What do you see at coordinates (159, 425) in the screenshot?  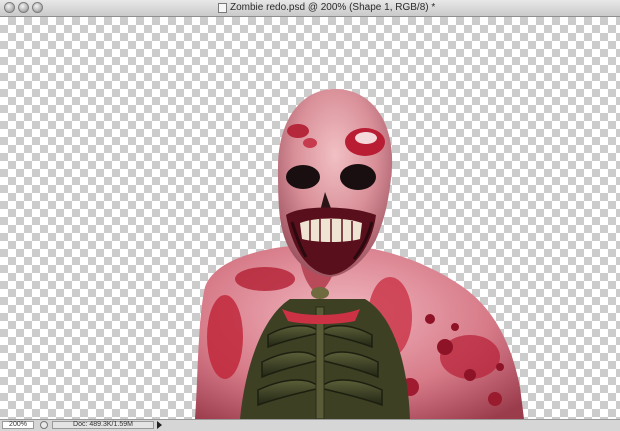 I see `status-menu-arrow-icon` at bounding box center [159, 425].